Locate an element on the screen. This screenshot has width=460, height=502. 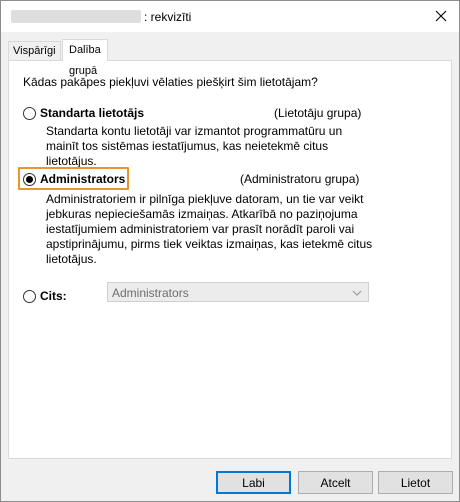
other-label: Cits: is located at coordinates (53, 296).